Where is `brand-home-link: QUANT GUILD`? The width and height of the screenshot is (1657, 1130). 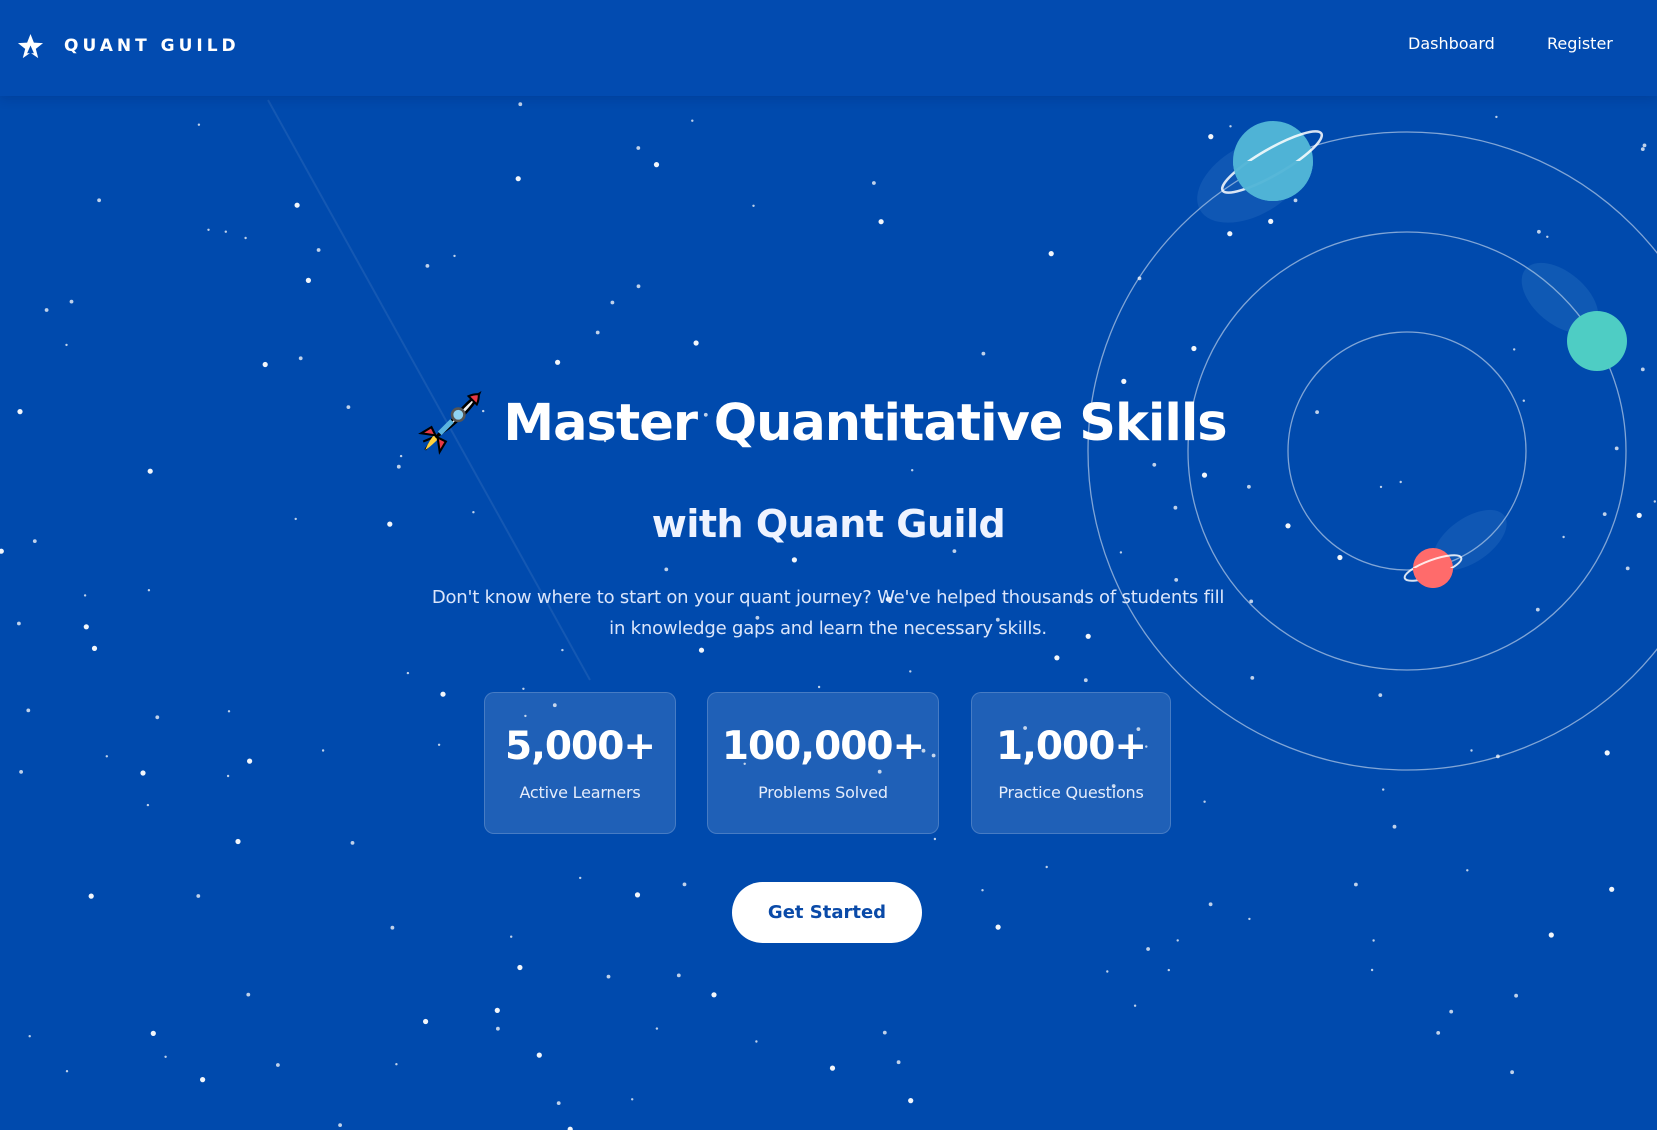
brand-home-link: QUANT GUILD is located at coordinates (128, 46).